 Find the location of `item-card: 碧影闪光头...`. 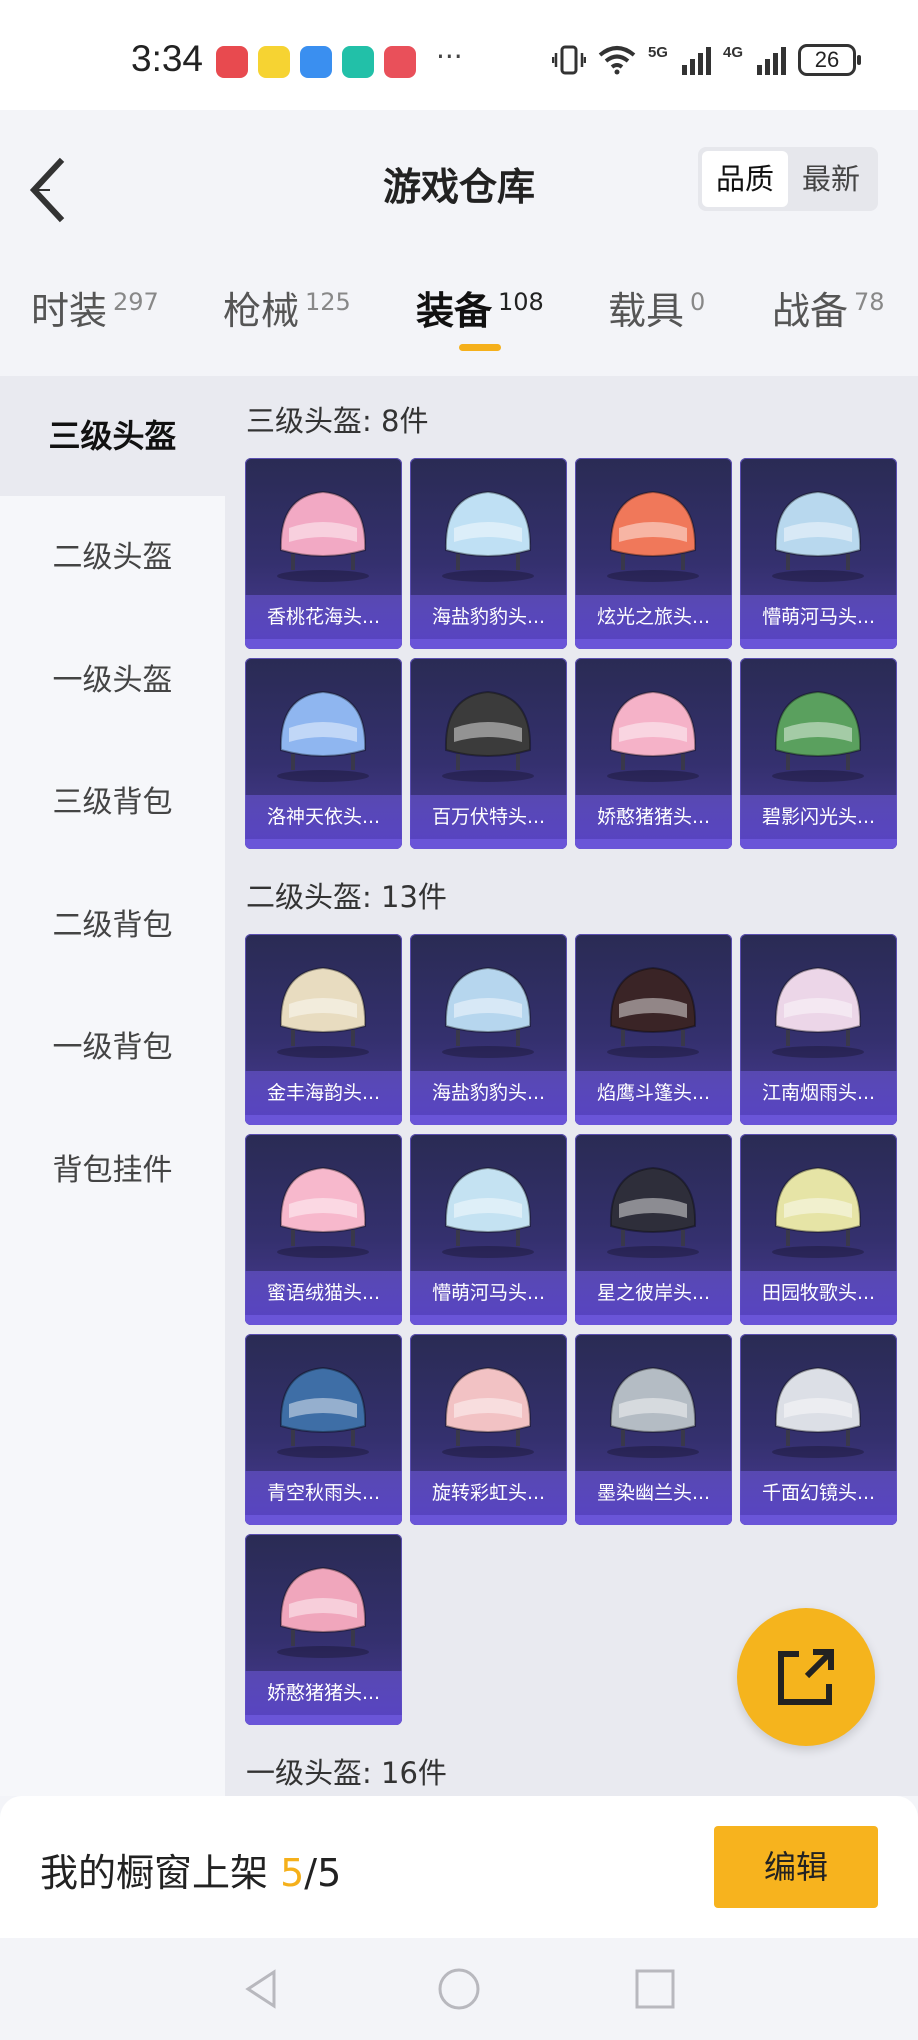

item-card: 碧影闪光头... is located at coordinates (818, 753).